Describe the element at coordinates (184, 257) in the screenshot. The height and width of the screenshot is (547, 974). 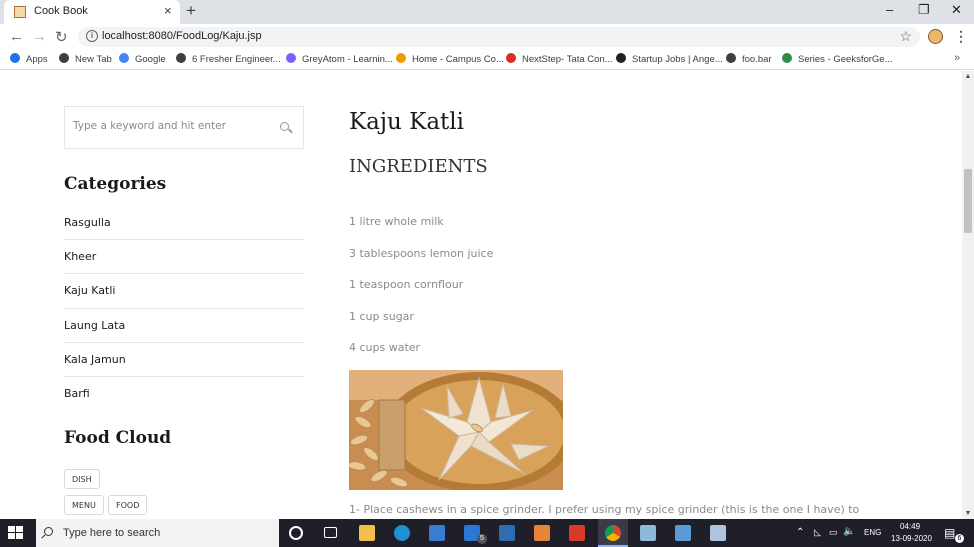
I see `category-item-kheer: Kheer` at that location.